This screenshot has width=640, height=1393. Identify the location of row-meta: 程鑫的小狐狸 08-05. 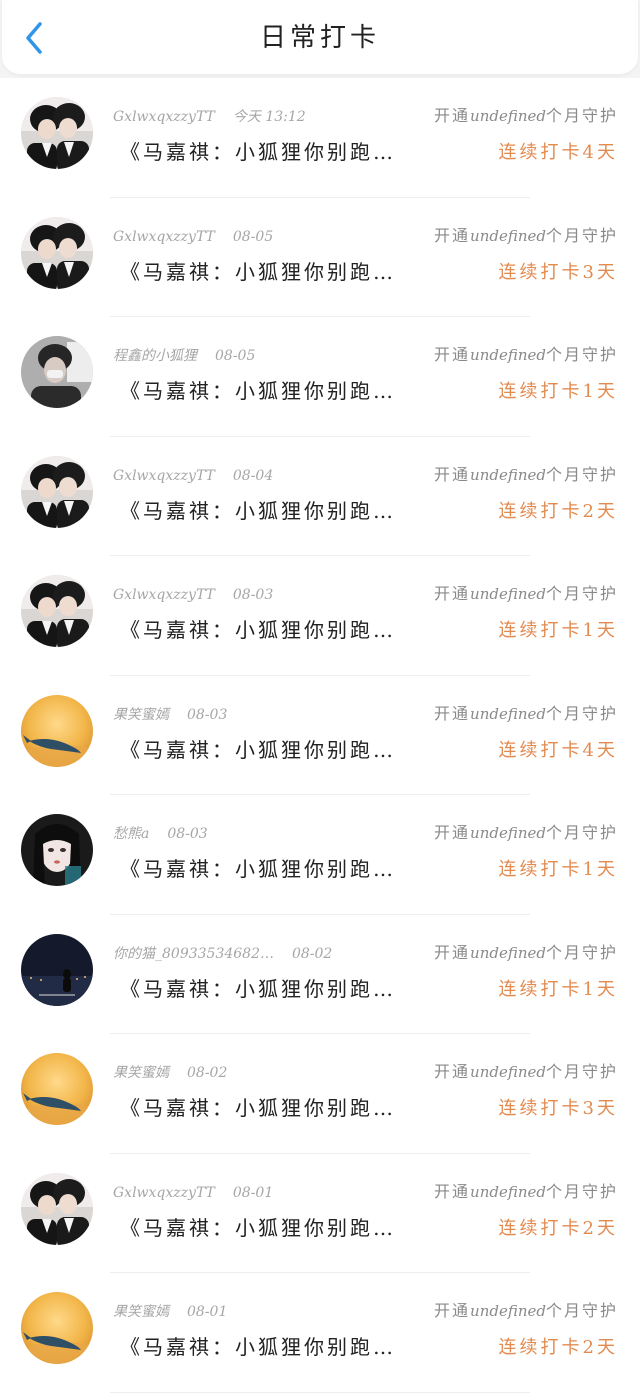
(184, 356).